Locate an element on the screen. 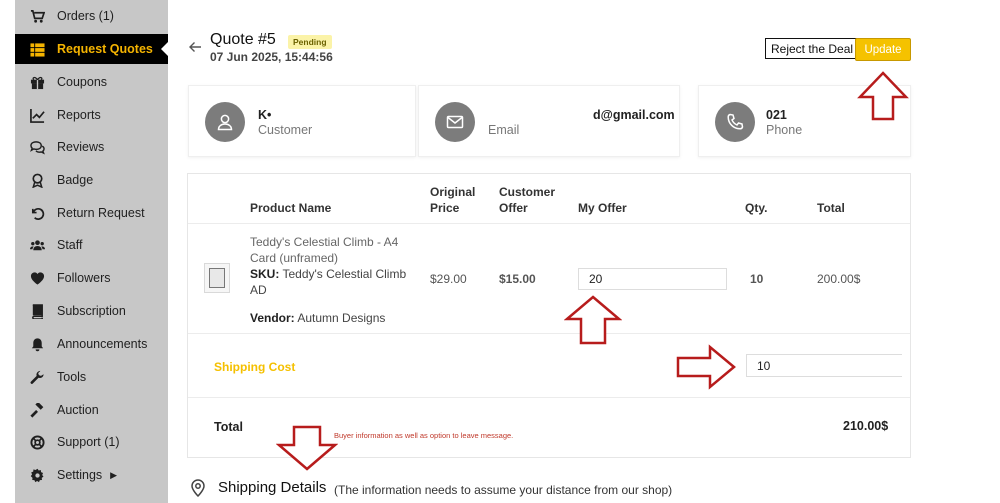 This screenshot has height=503, width=1000. book-icon is located at coordinates (37, 311).